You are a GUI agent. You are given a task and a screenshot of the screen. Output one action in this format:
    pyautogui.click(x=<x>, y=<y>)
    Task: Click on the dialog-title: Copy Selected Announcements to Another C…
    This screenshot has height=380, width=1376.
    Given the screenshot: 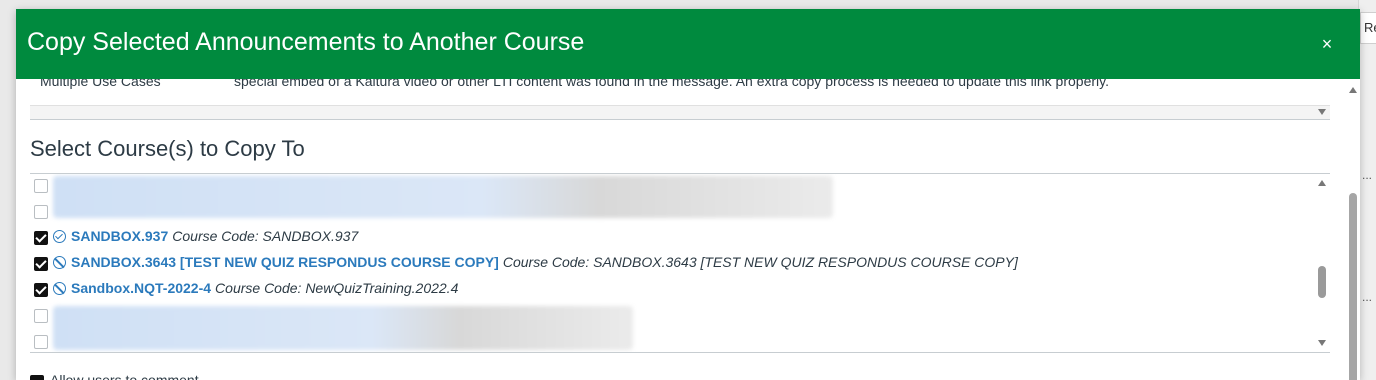 What is the action you would take?
    pyautogui.click(x=306, y=42)
    